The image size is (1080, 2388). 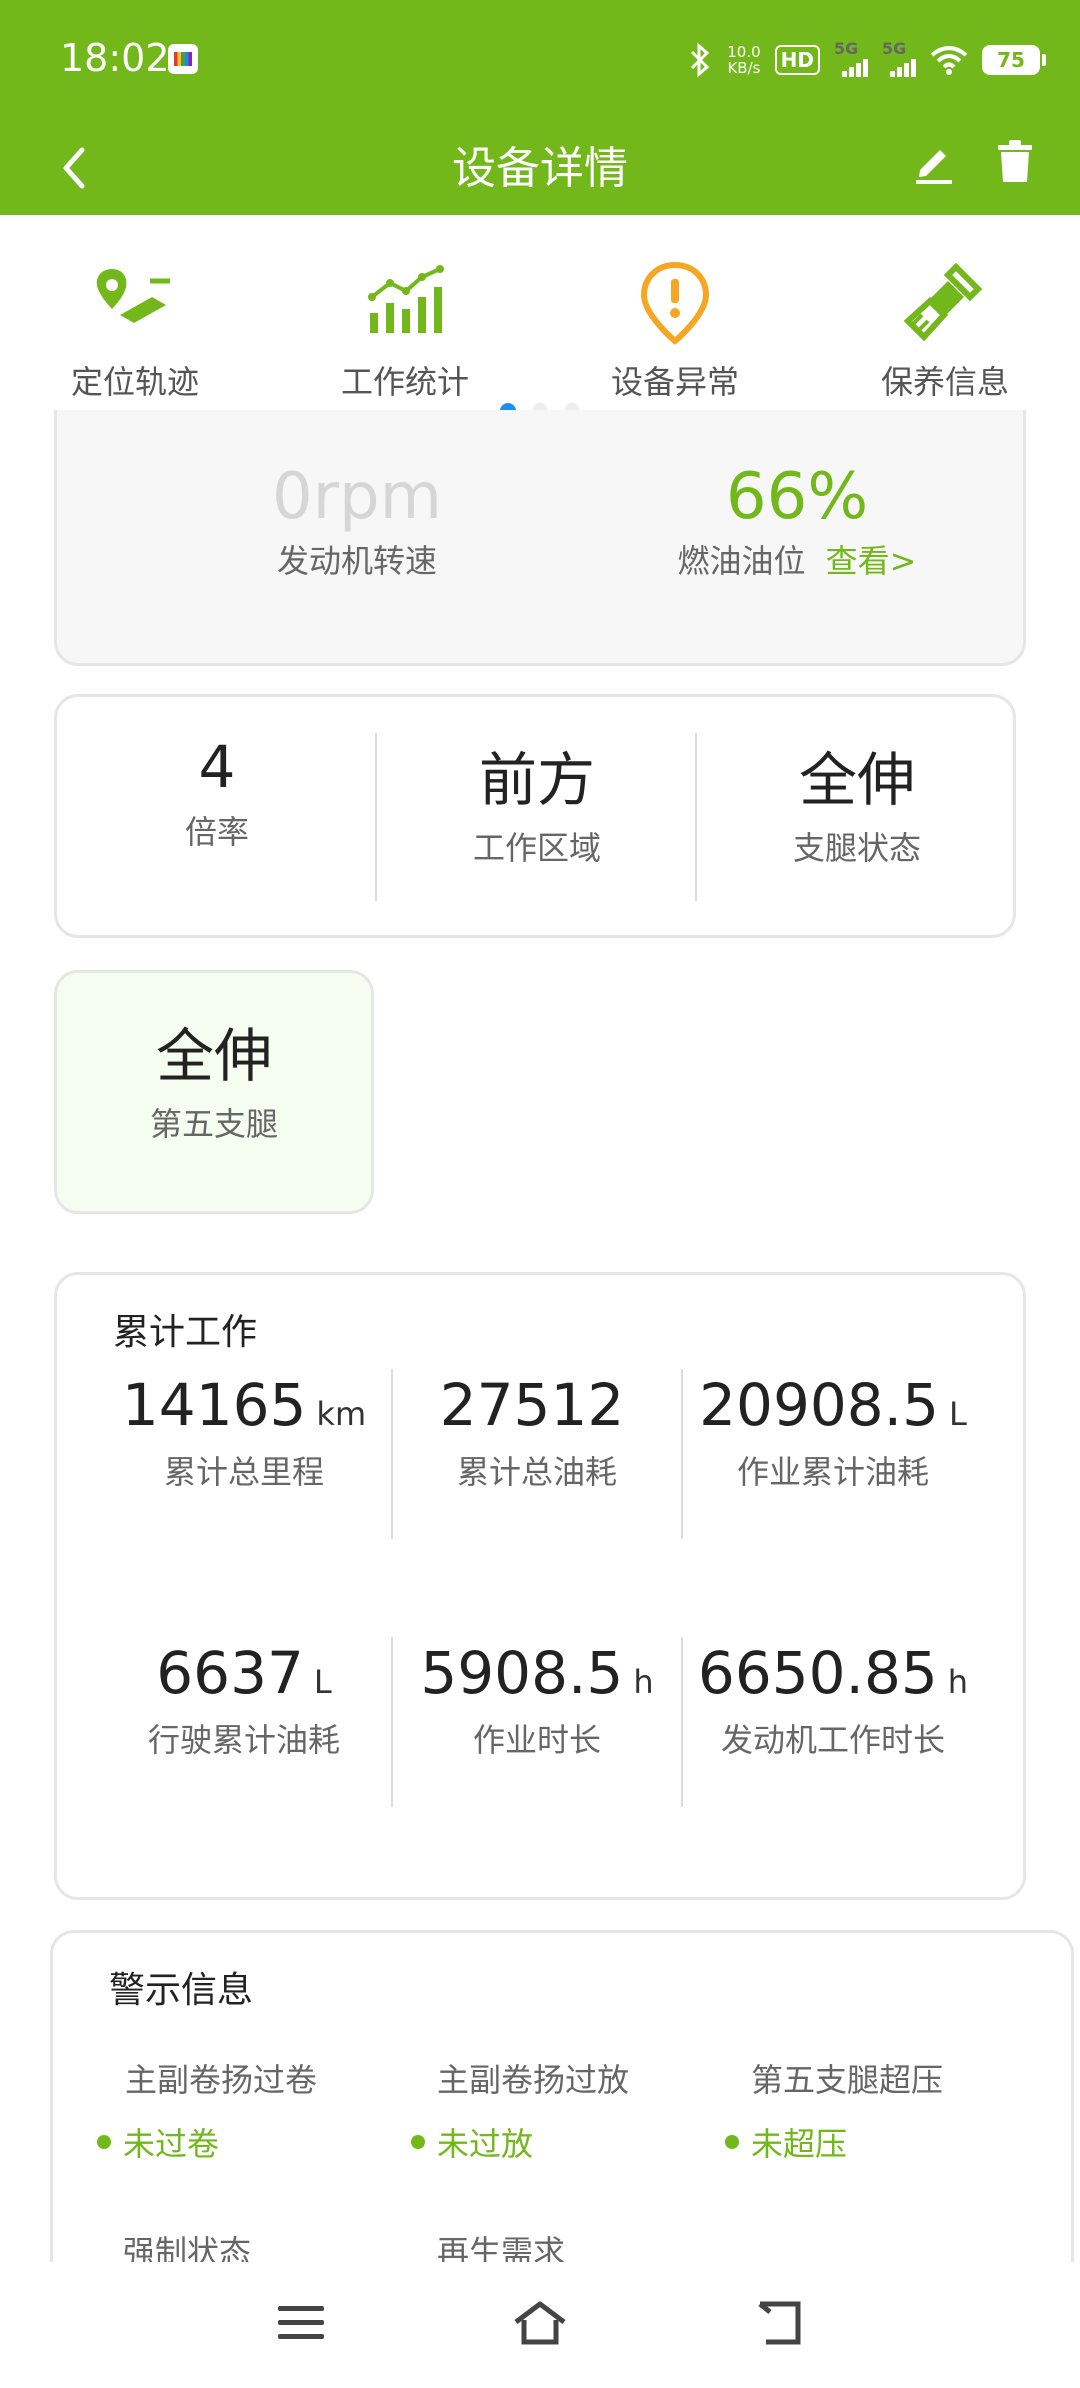 I want to click on total-mileage-unit: km, so click(x=341, y=1414).